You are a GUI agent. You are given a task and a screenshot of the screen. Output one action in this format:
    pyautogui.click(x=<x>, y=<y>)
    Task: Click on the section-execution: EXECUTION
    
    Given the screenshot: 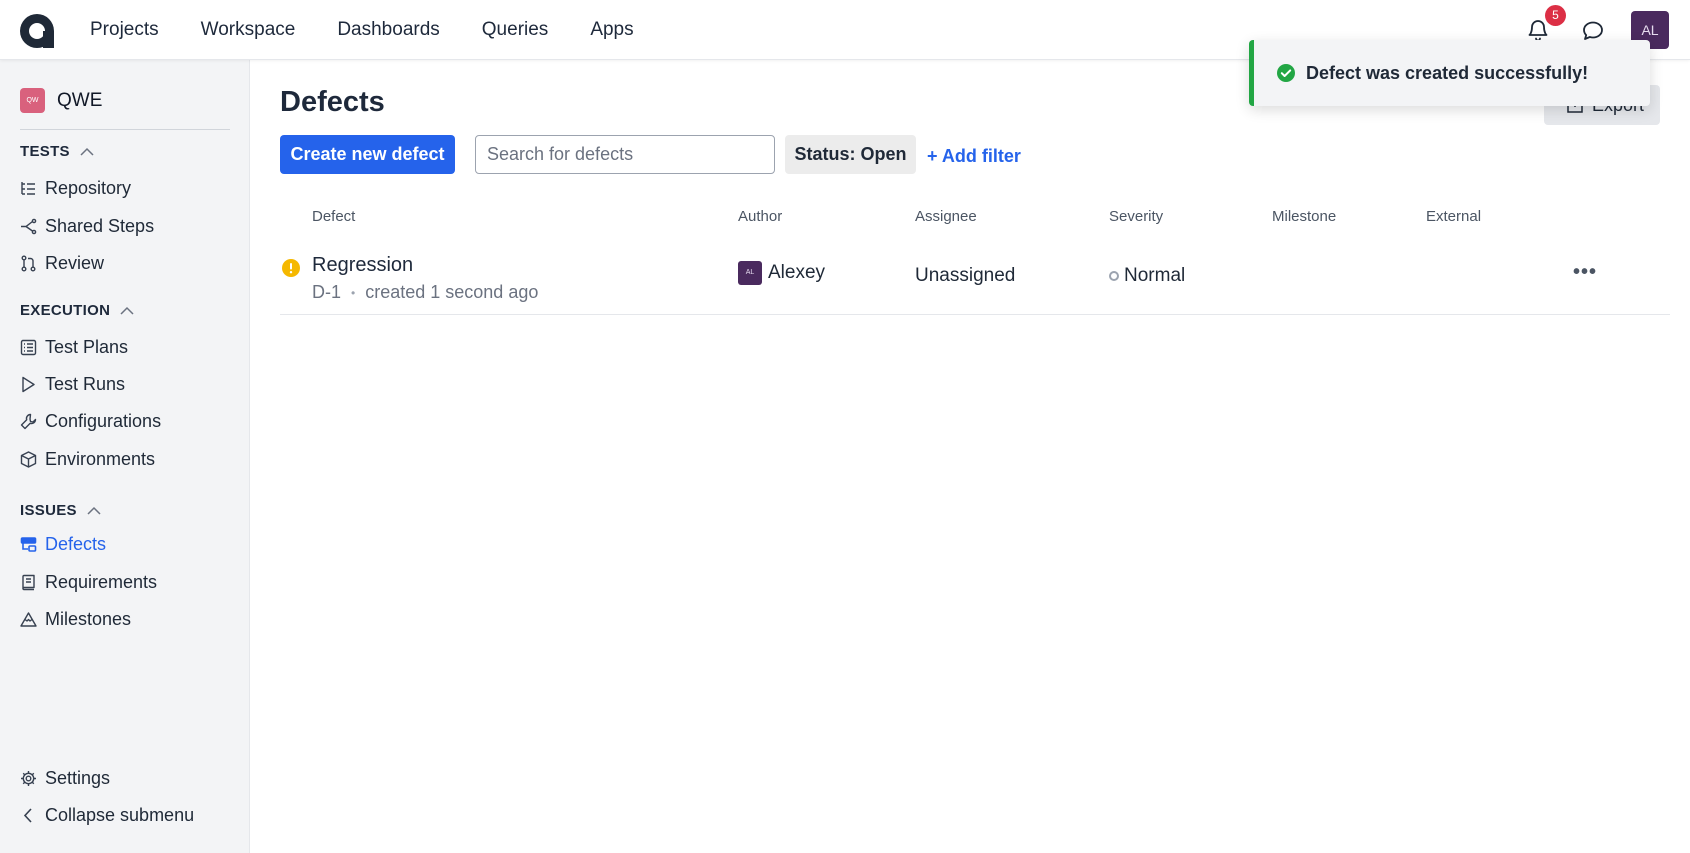 What is the action you would take?
    pyautogui.click(x=77, y=310)
    